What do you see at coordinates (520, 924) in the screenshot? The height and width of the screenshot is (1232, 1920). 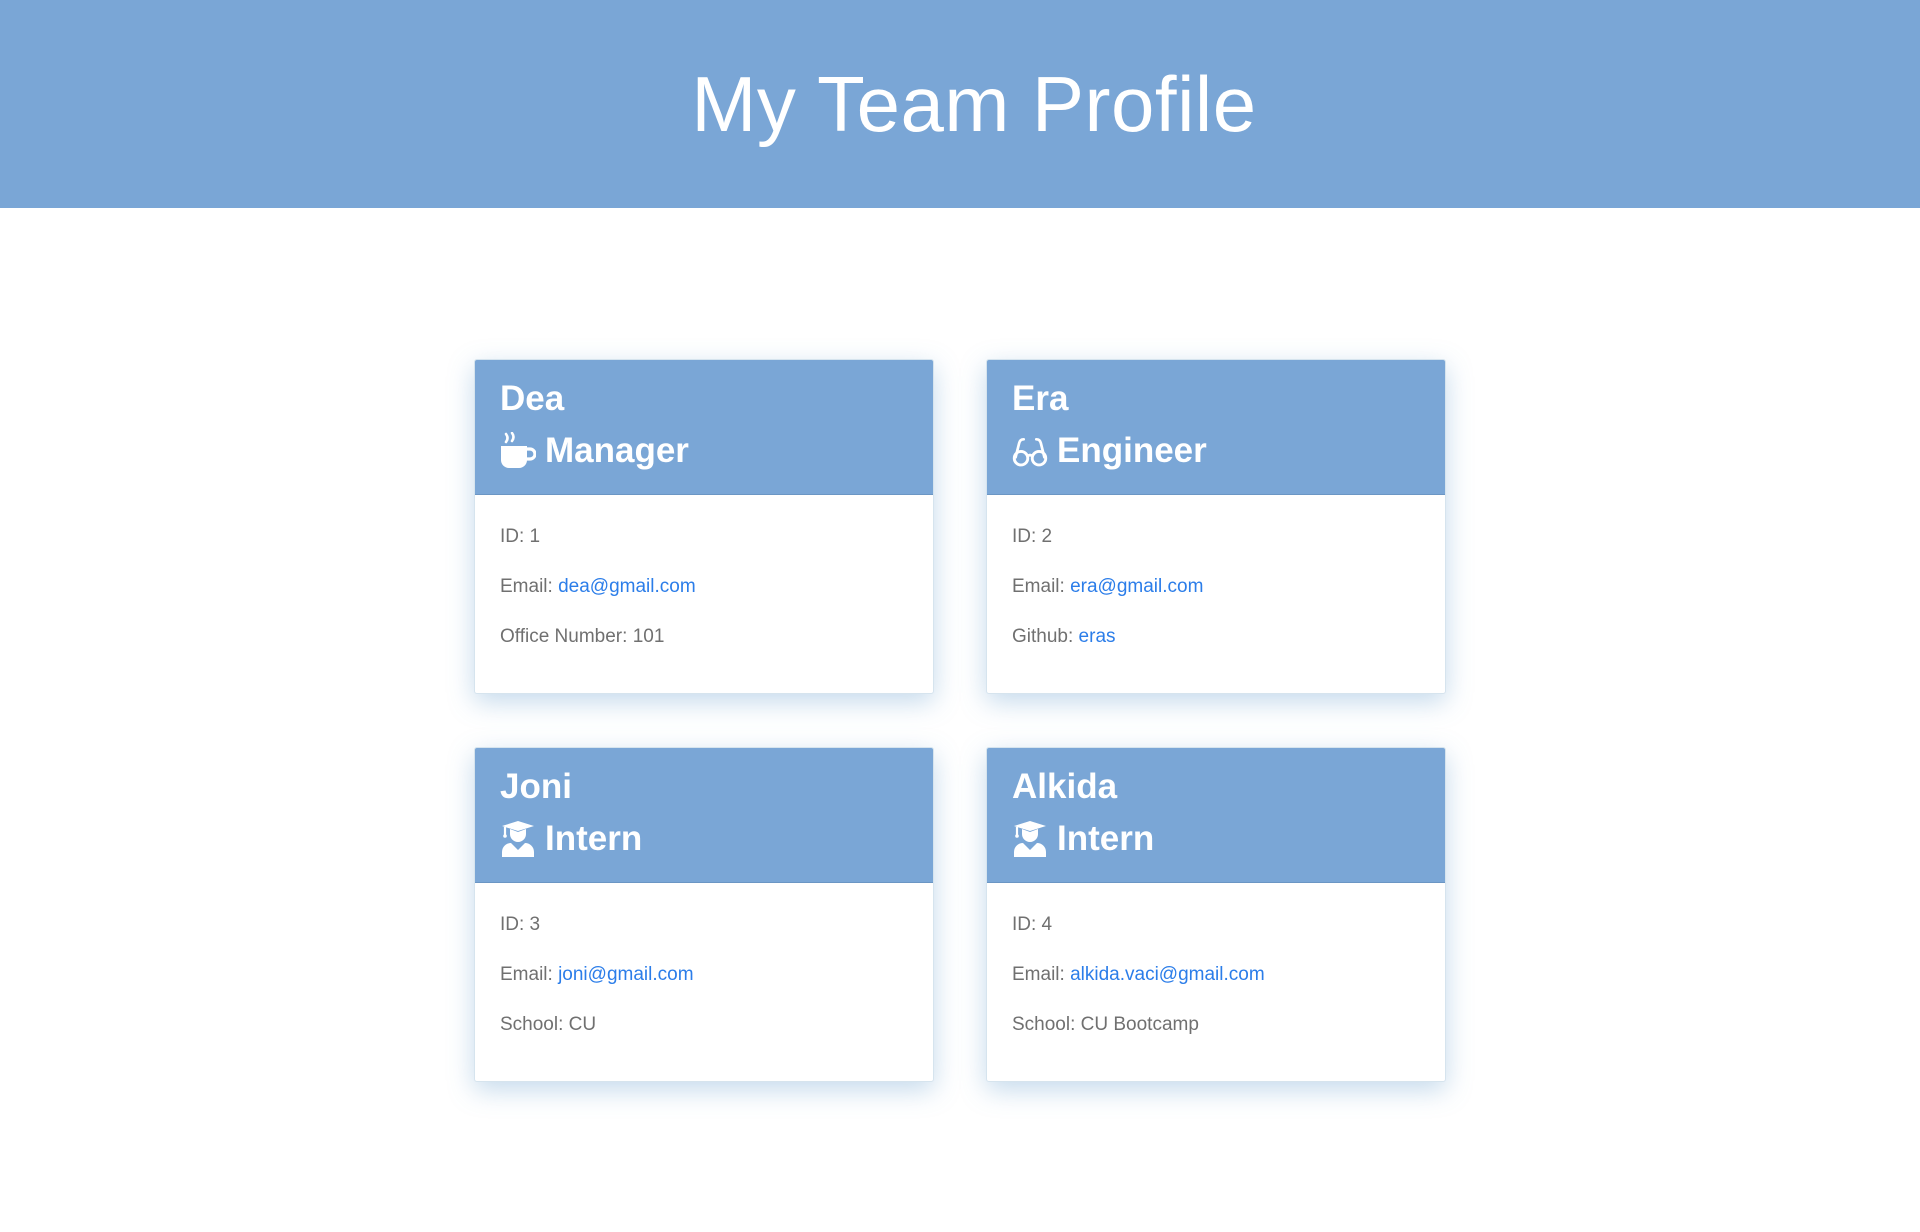 I see `employee-id: ID: 3` at bounding box center [520, 924].